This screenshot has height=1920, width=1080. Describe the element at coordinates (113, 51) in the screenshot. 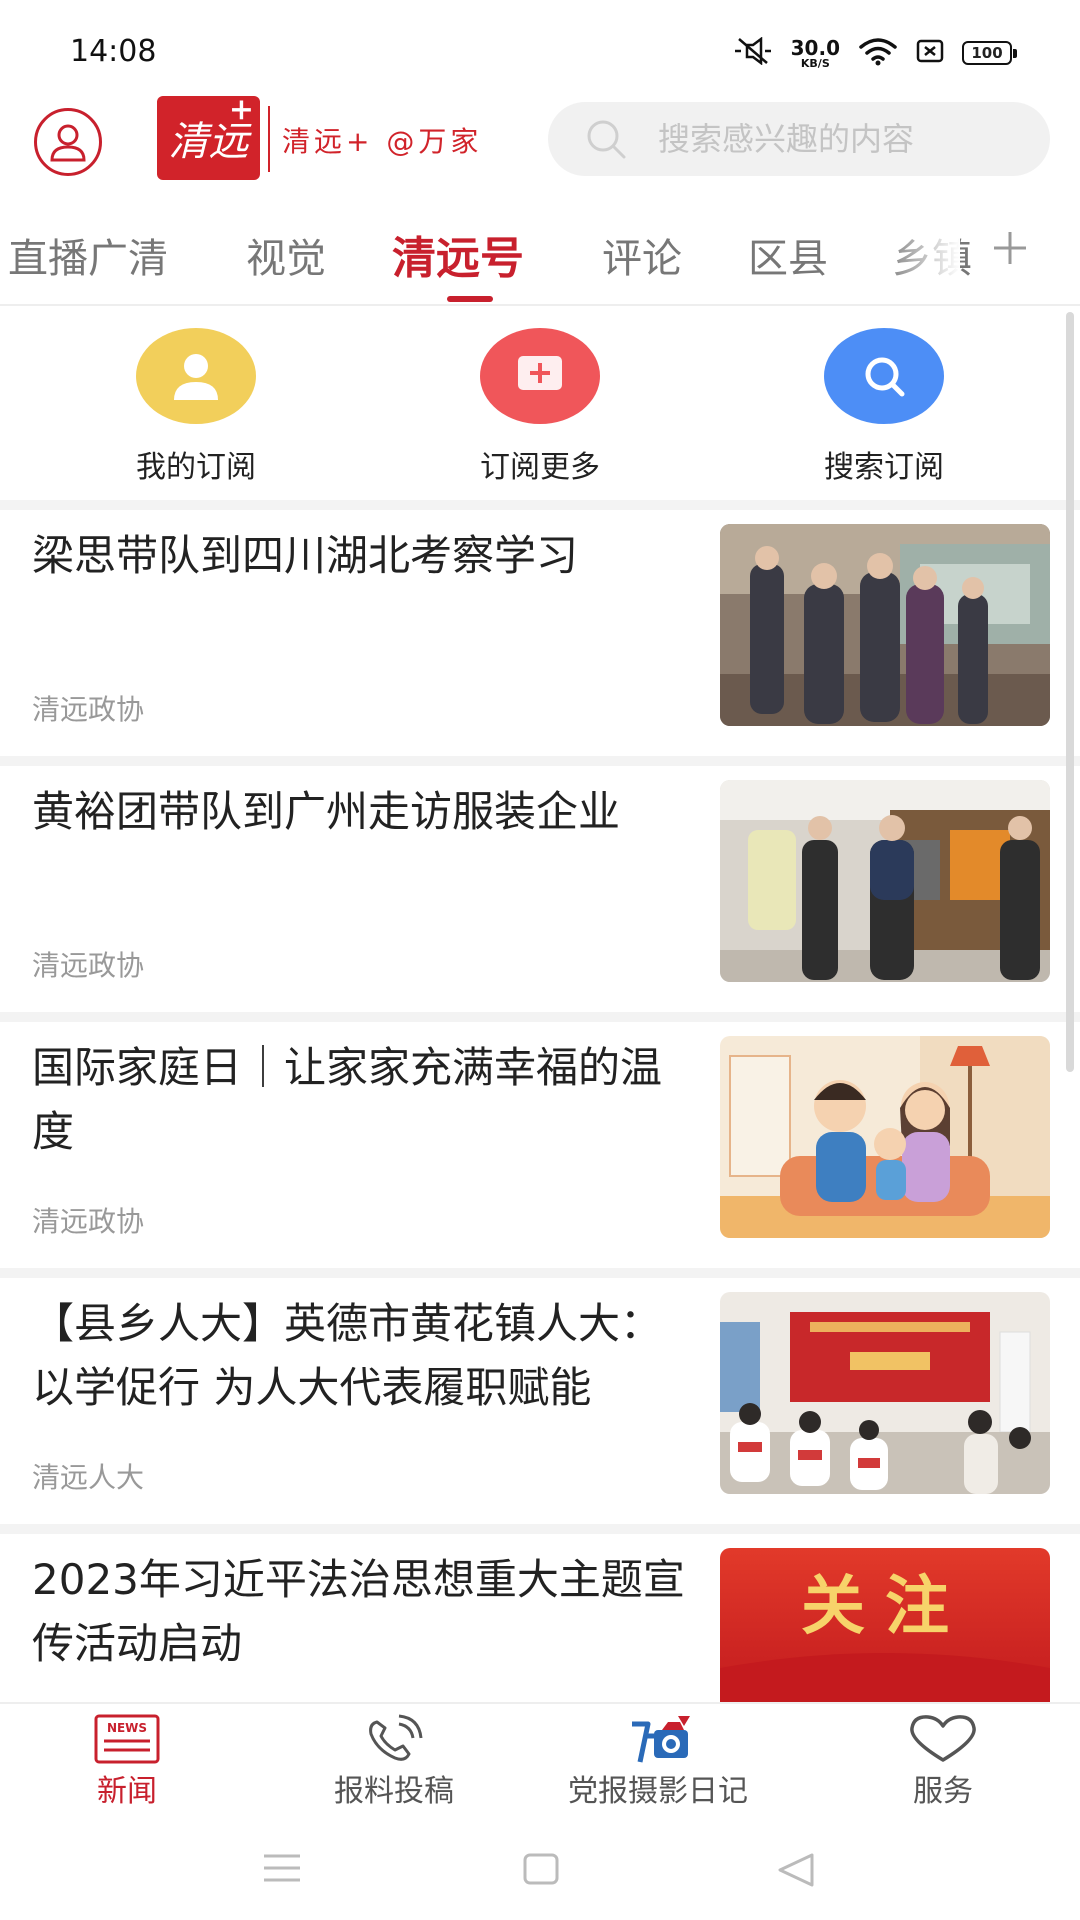

I see `status-time: 14:08` at that location.